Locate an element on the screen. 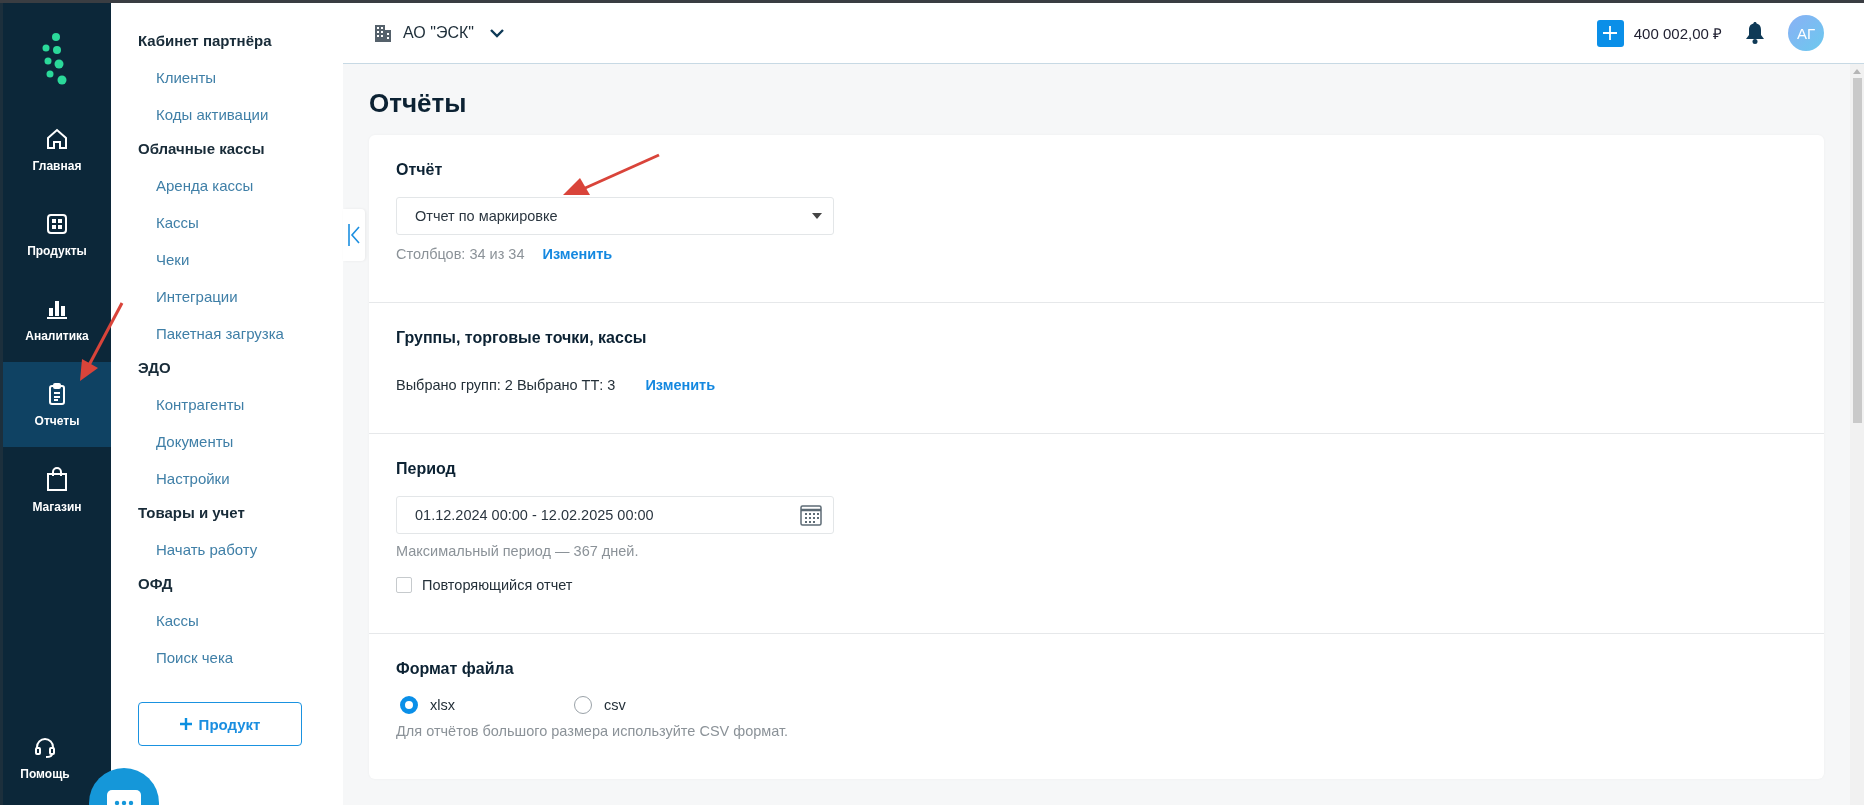 Image resolution: width=1864 pixels, height=805 pixels. sidebar-item: Клиенты is located at coordinates (240, 77).